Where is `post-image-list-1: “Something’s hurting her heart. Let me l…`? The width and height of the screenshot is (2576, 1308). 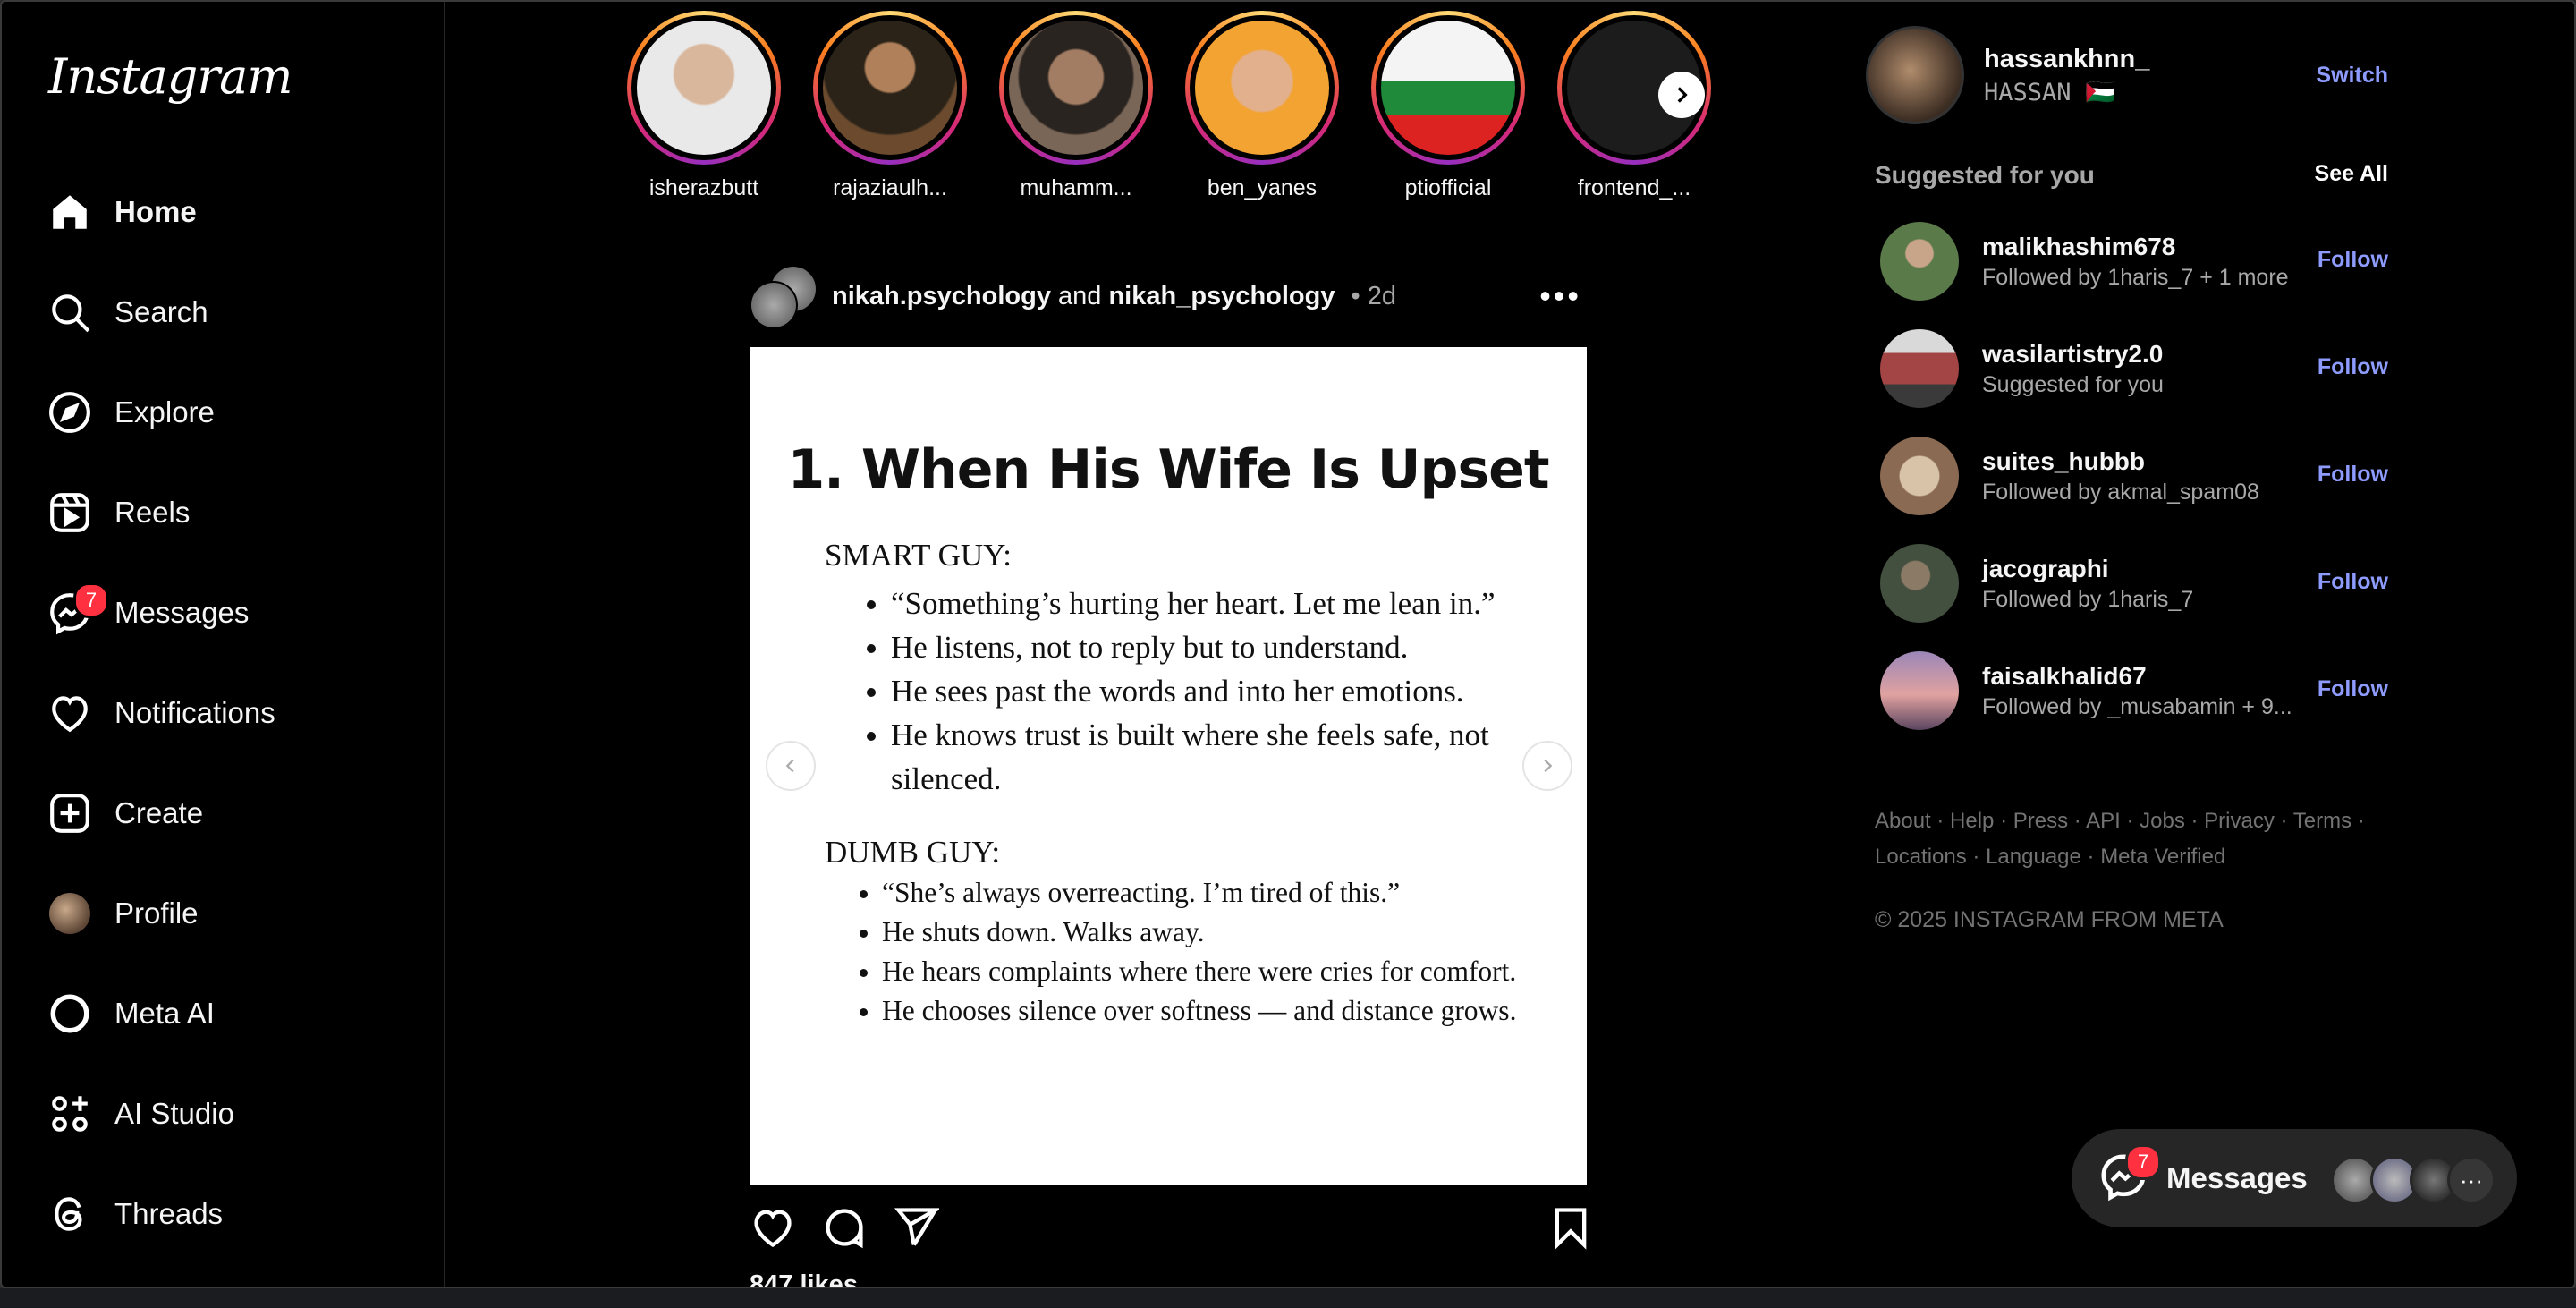
post-image-list-1: “Something’s hurting her heart. Let me l… is located at coordinates (1187, 691).